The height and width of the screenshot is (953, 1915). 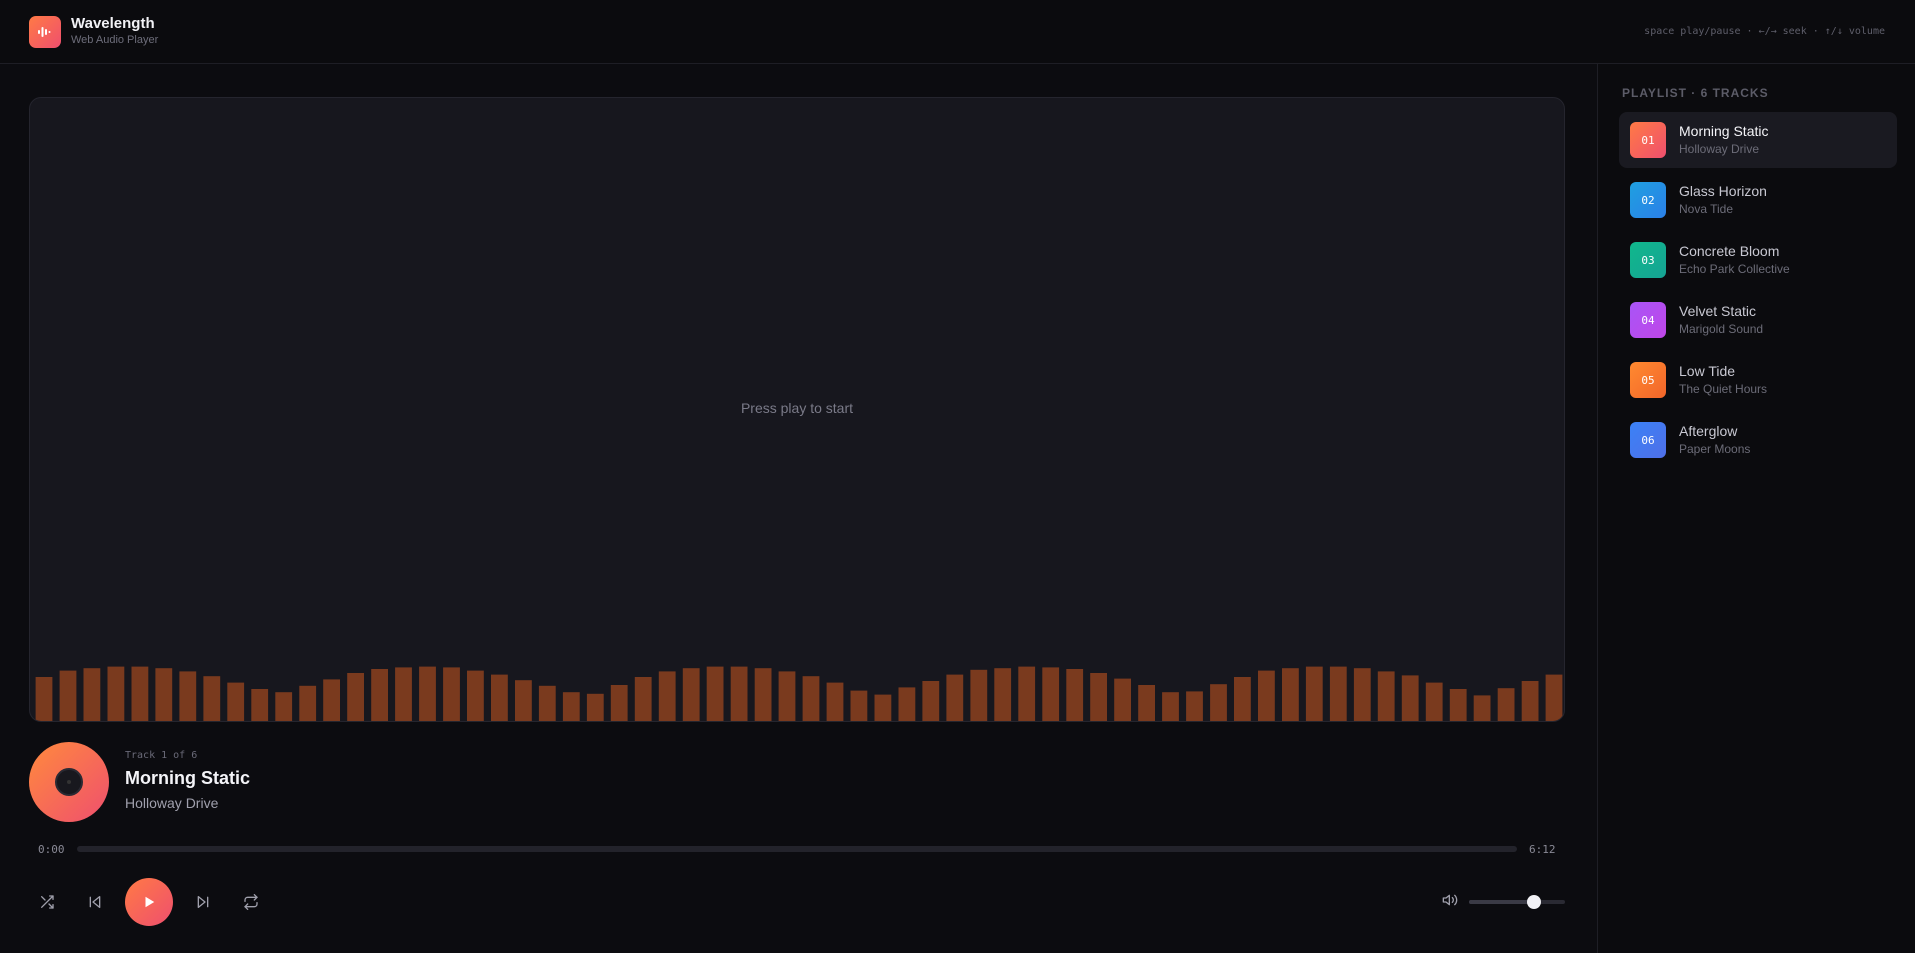 What do you see at coordinates (172, 803) in the screenshot?
I see `now-playing-artist: Holloway Drive` at bounding box center [172, 803].